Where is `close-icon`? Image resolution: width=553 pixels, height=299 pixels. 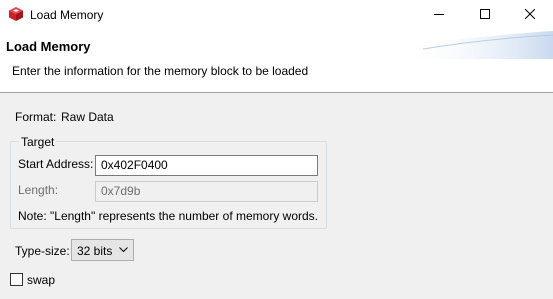
close-icon is located at coordinates (530, 14).